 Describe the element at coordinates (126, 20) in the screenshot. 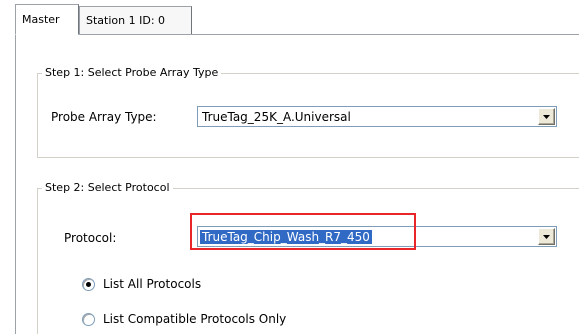

I see `tab-station-1-label: Station 1 ID: 0` at that location.